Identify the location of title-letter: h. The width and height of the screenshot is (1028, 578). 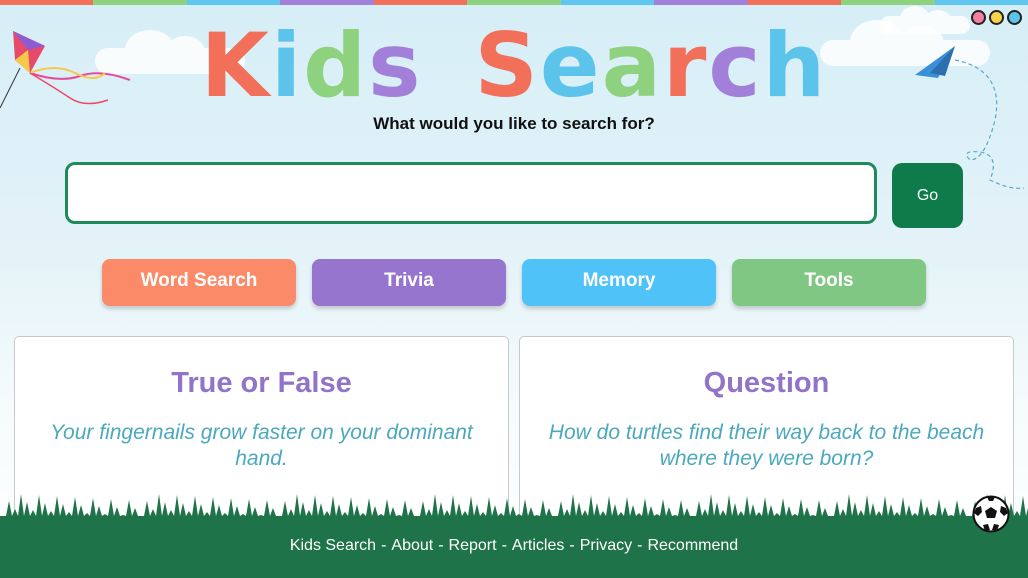
(795, 65).